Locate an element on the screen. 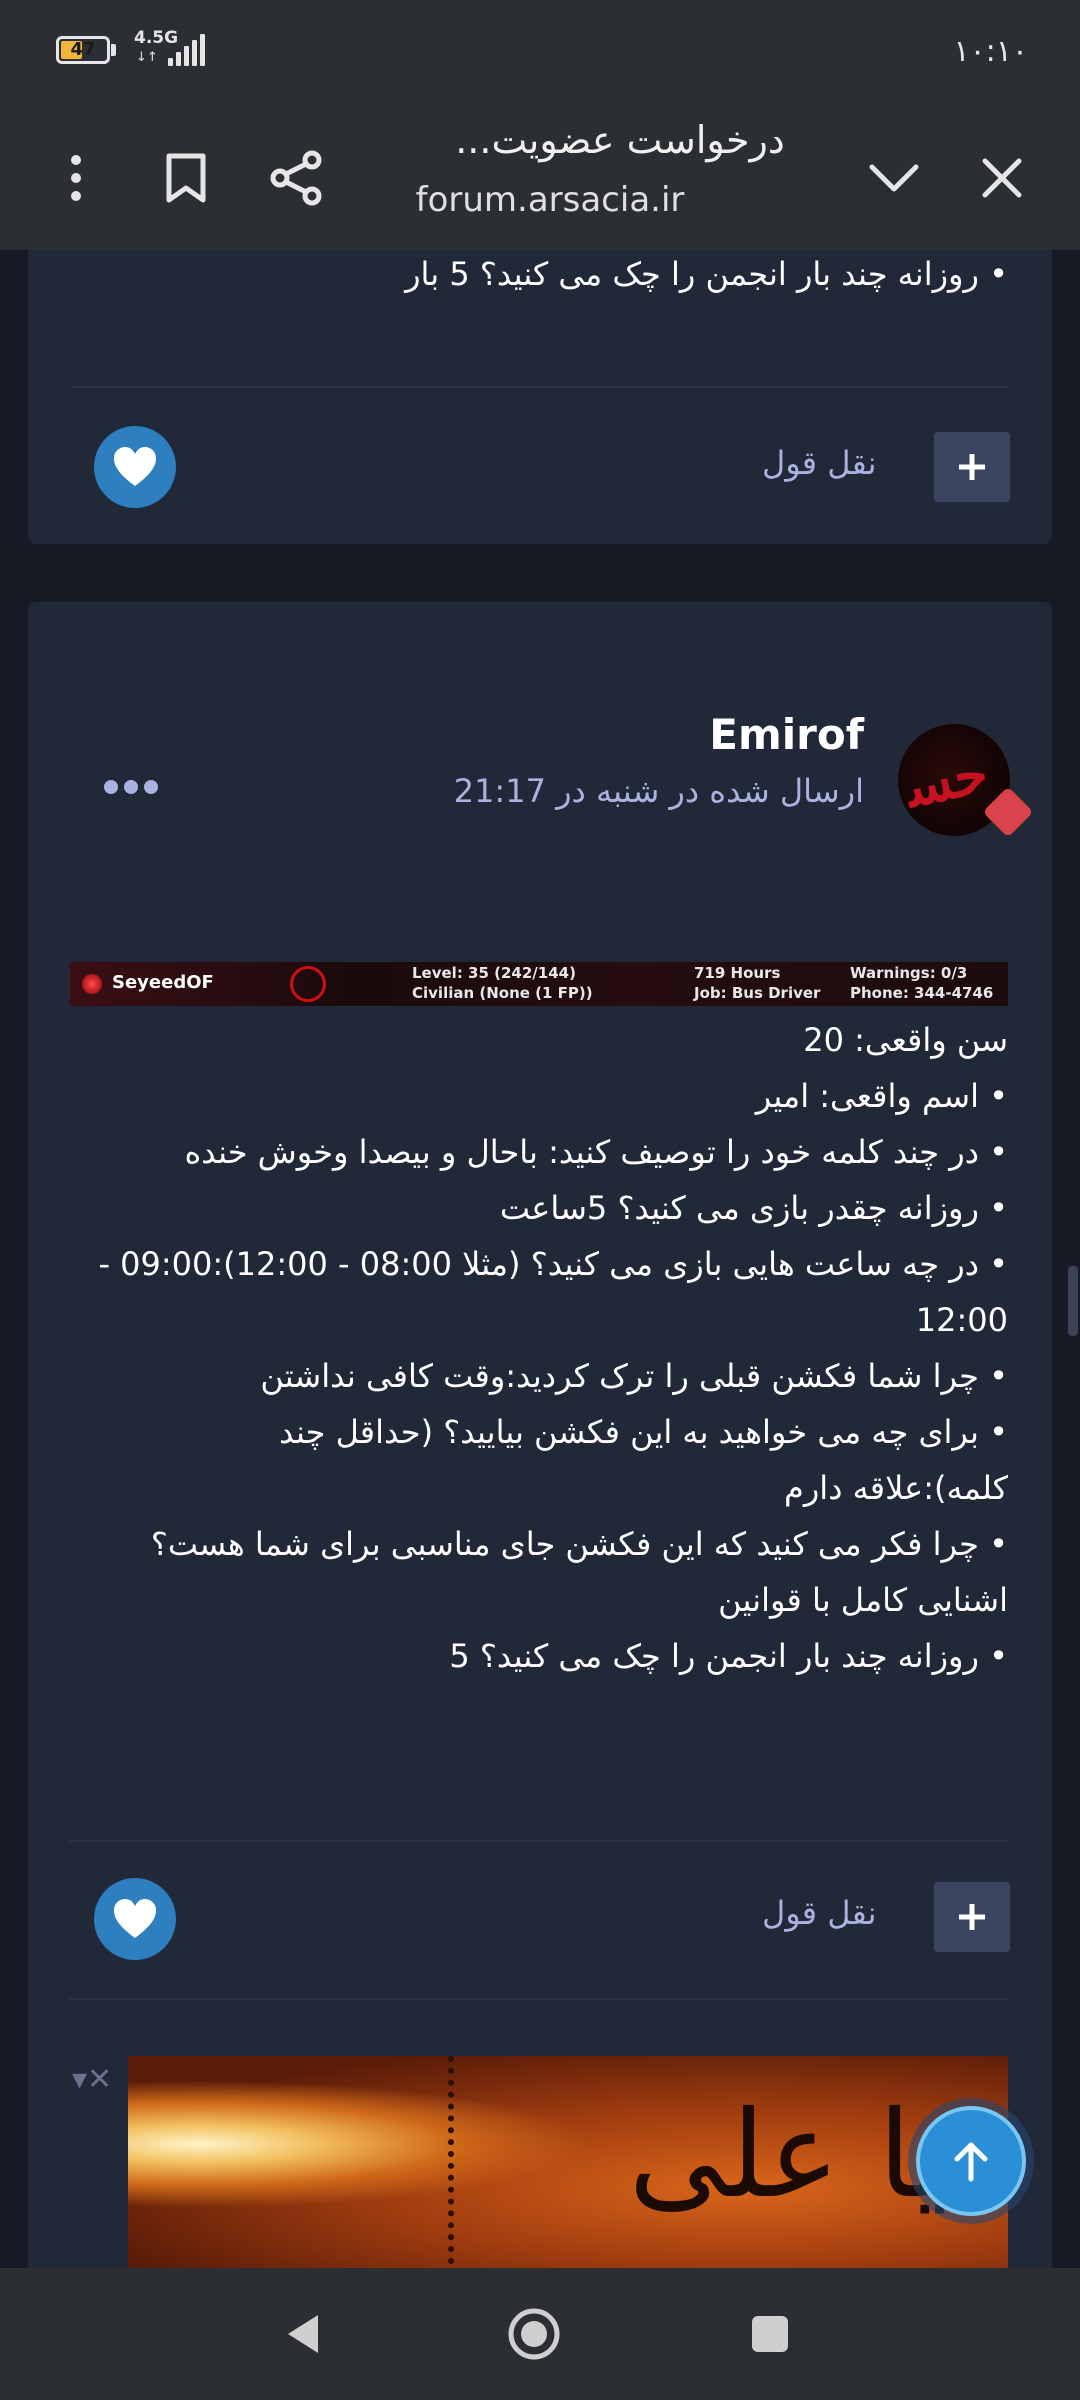  post-line: سن واقعی: 20 is located at coordinates (905, 1040).